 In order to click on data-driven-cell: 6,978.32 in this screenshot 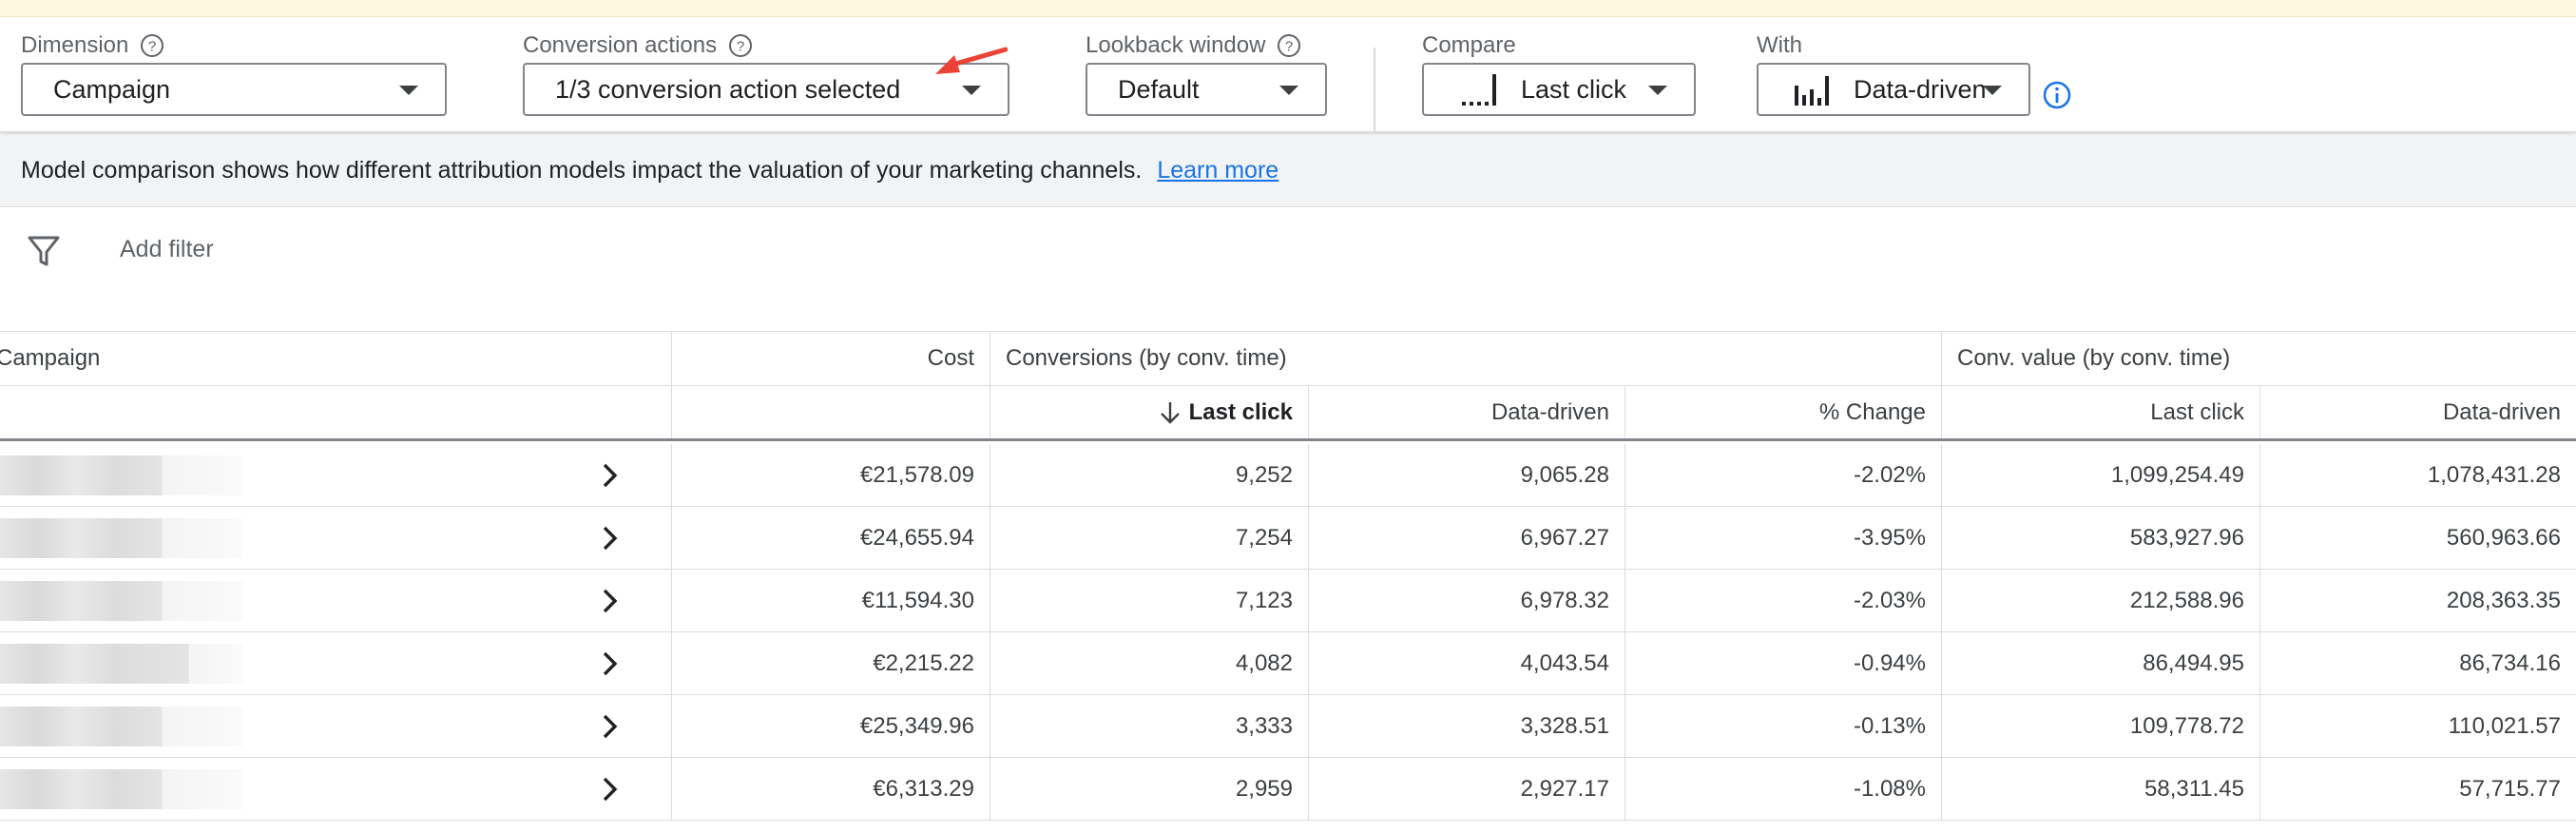, I will do `click(1565, 600)`.